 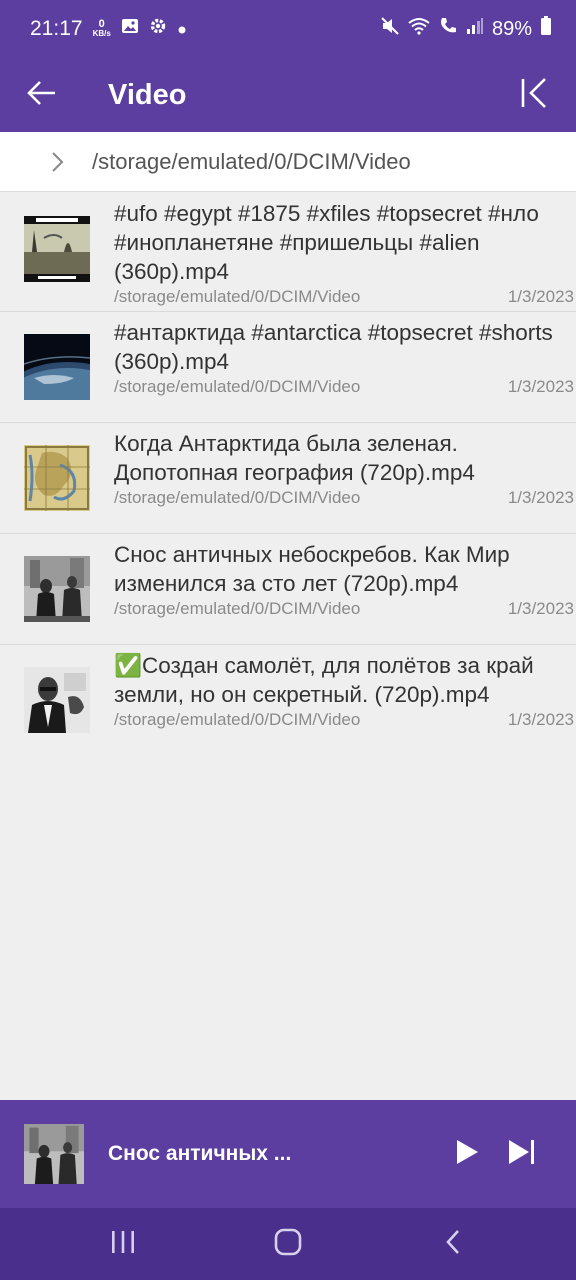 I want to click on go-to-start-button, so click(x=534, y=95).